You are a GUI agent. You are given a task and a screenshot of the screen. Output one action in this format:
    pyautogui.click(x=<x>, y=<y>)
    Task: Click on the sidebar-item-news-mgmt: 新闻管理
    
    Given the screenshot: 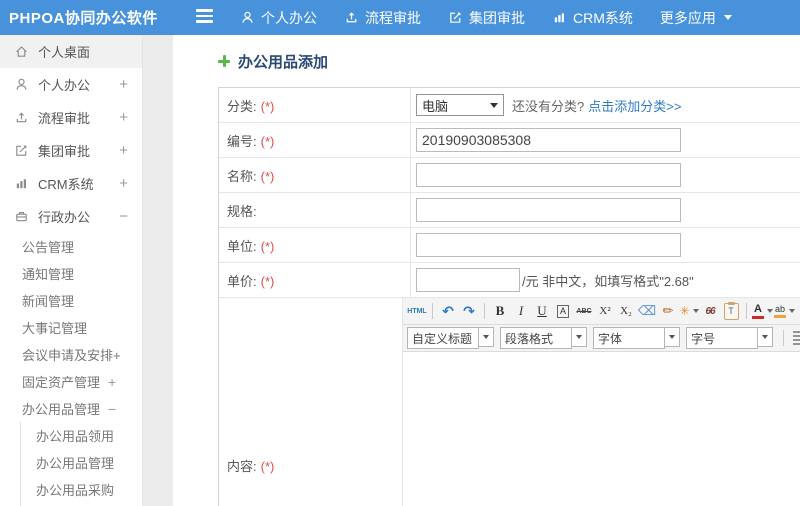 What is the action you would take?
    pyautogui.click(x=71, y=300)
    